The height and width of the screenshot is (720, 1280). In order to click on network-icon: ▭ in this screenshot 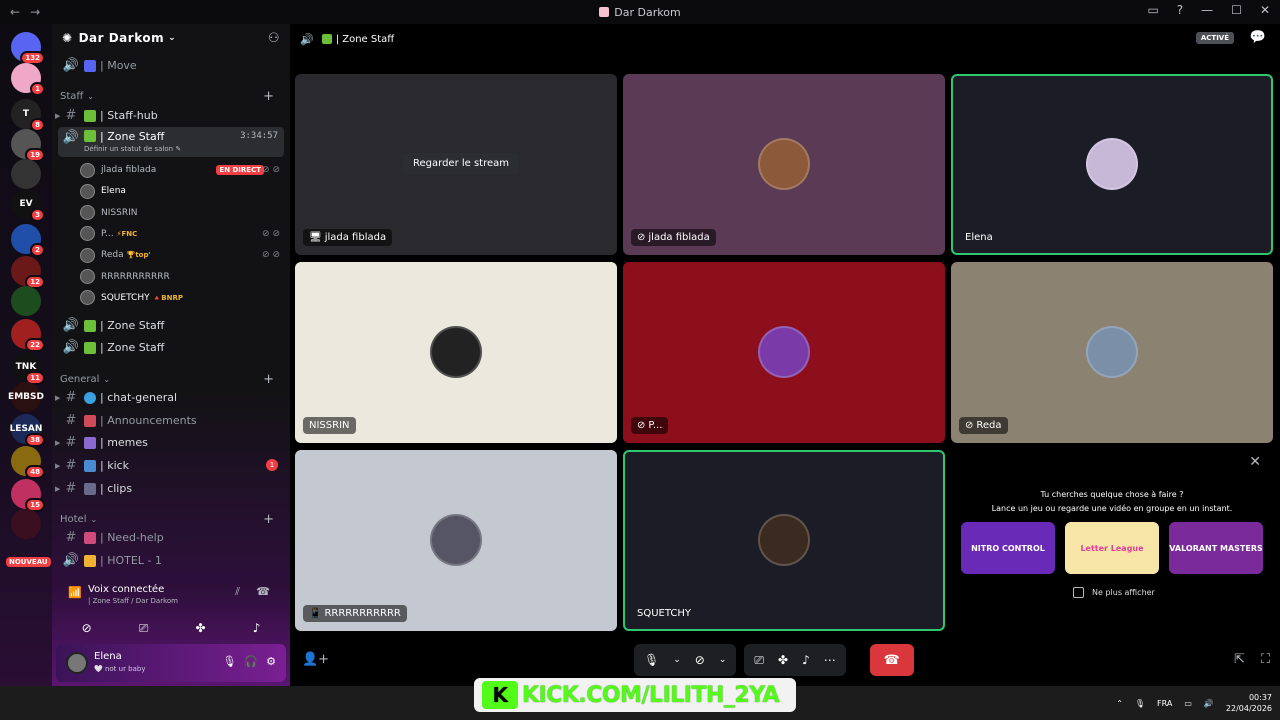, I will do `click(1188, 703)`.